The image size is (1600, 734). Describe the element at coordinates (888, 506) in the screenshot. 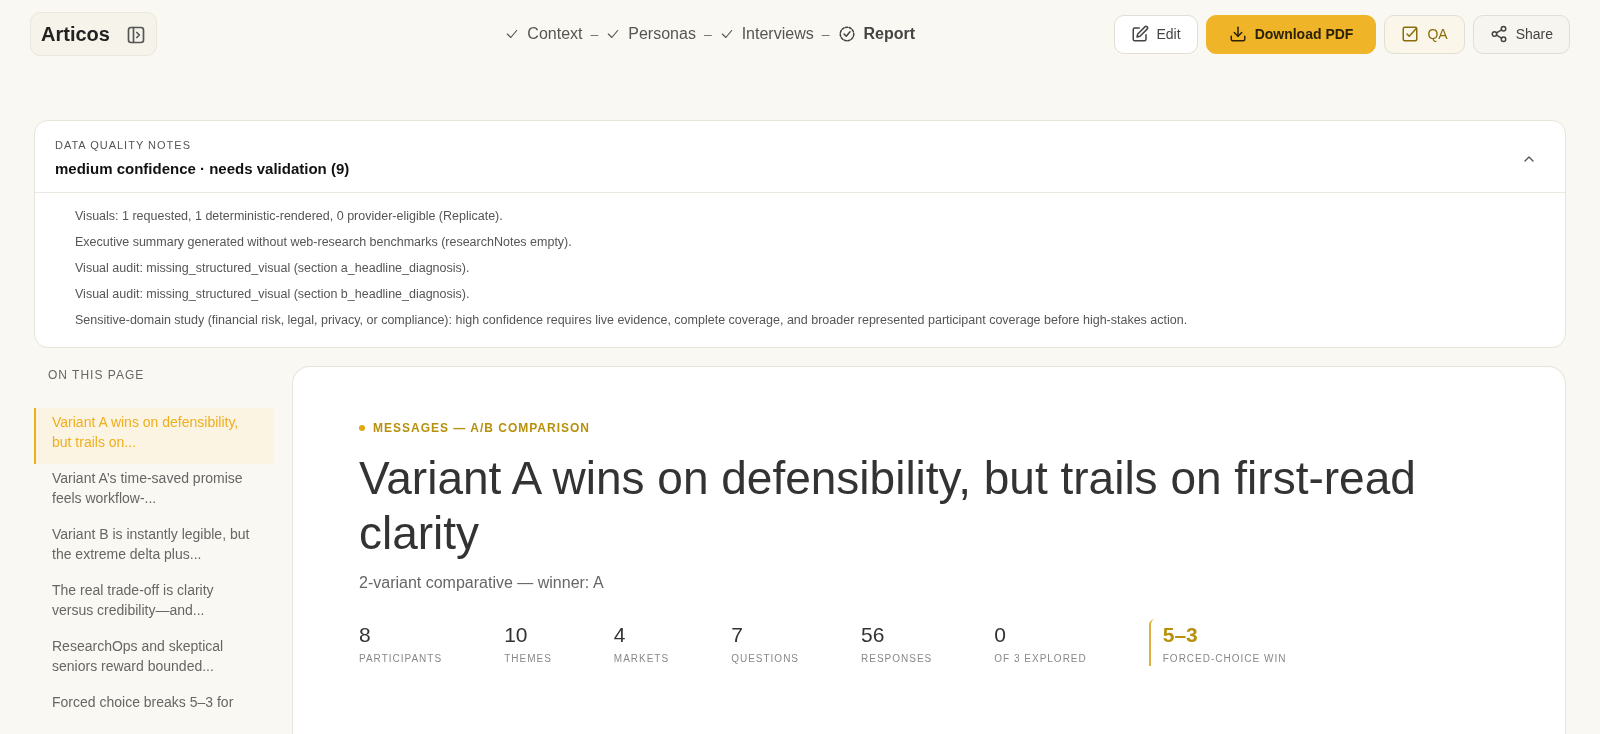

I see `report-title: Variant A wins on defensibility, but trails on first-read clarity` at that location.